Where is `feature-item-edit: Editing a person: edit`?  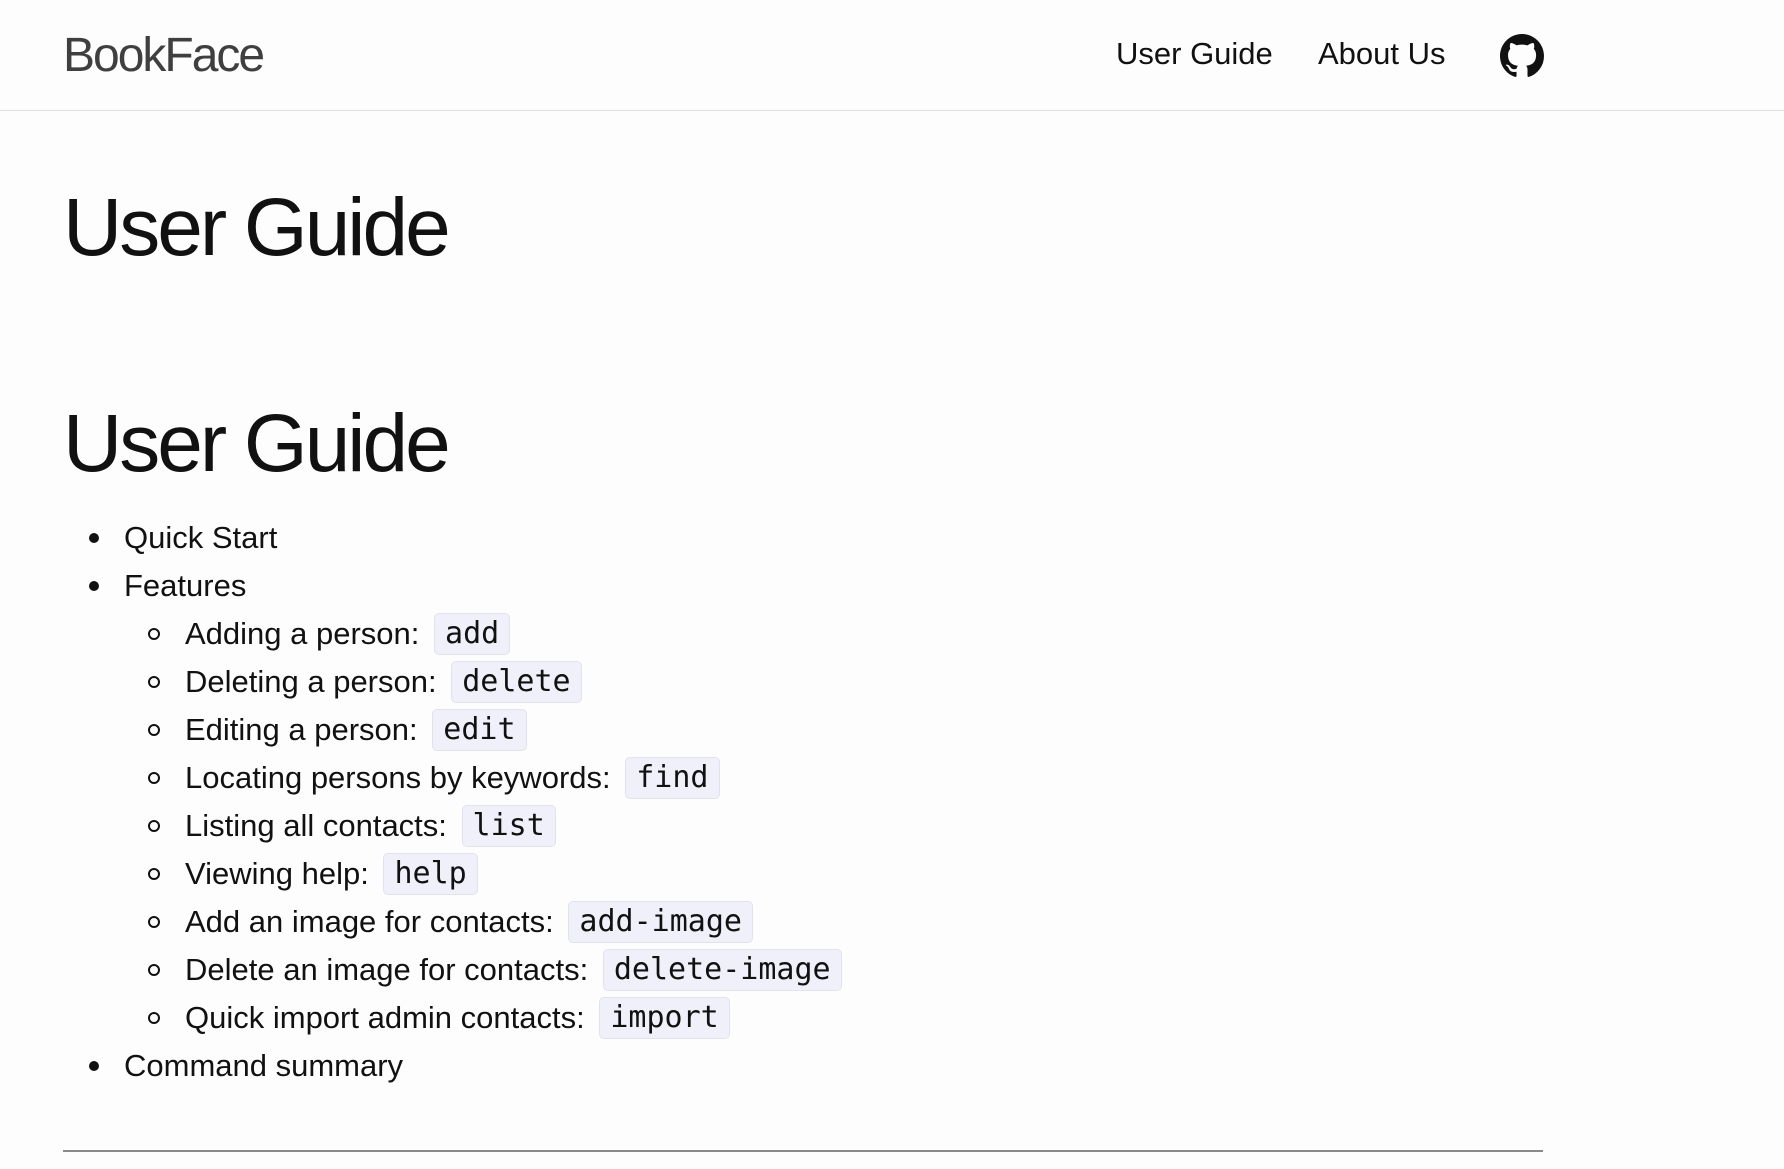 feature-item-edit: Editing a person: edit is located at coordinates (483, 730).